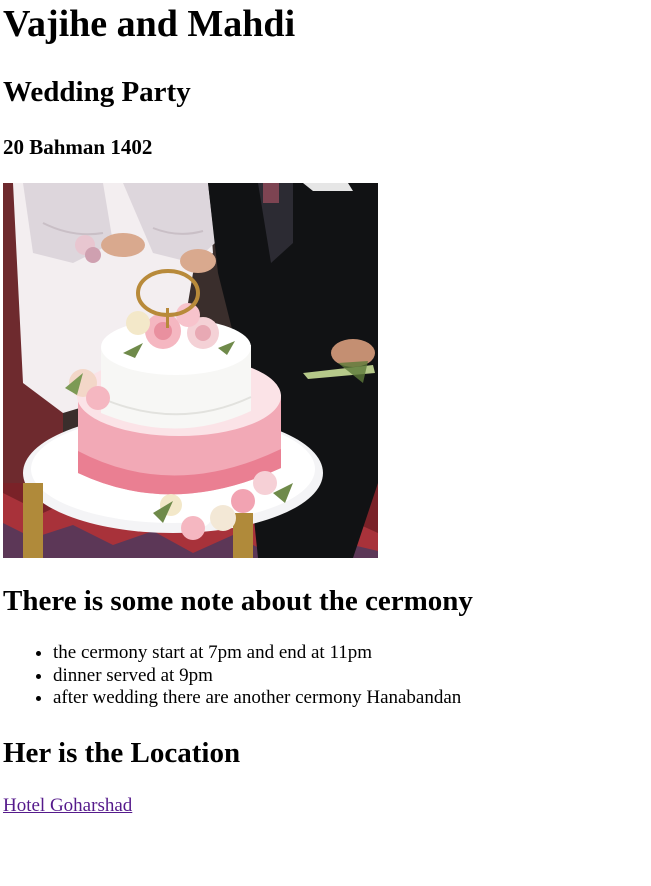  Describe the element at coordinates (257, 653) in the screenshot. I see `list-item: the cermony start at 7pm and end at 11pm` at that location.